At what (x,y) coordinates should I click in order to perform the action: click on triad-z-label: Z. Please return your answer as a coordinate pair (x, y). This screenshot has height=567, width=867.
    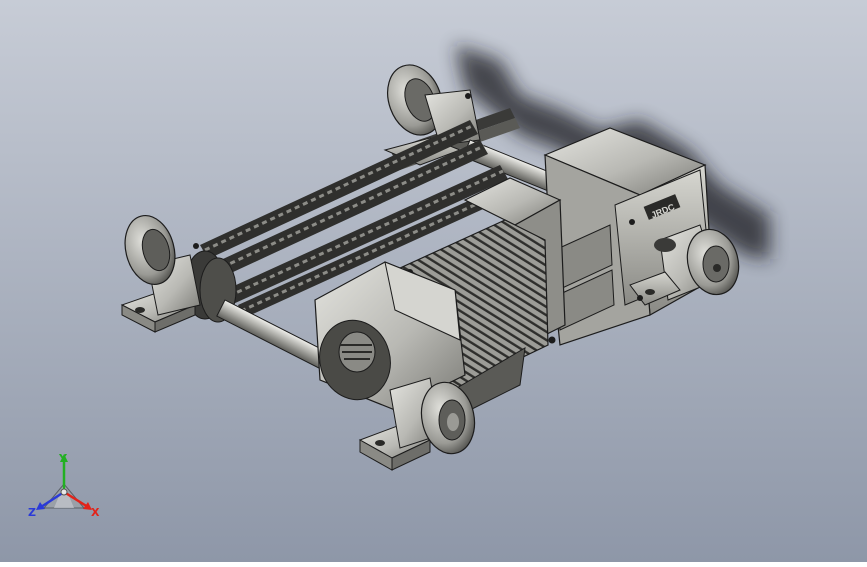
    Looking at the image, I should click on (32, 512).